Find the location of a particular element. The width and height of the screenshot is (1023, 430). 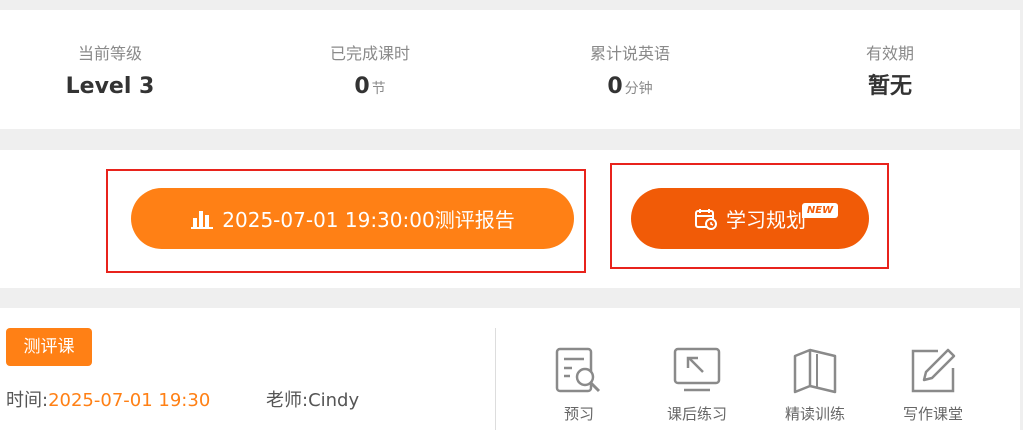

stat-unit: 分钟 is located at coordinates (638, 89).